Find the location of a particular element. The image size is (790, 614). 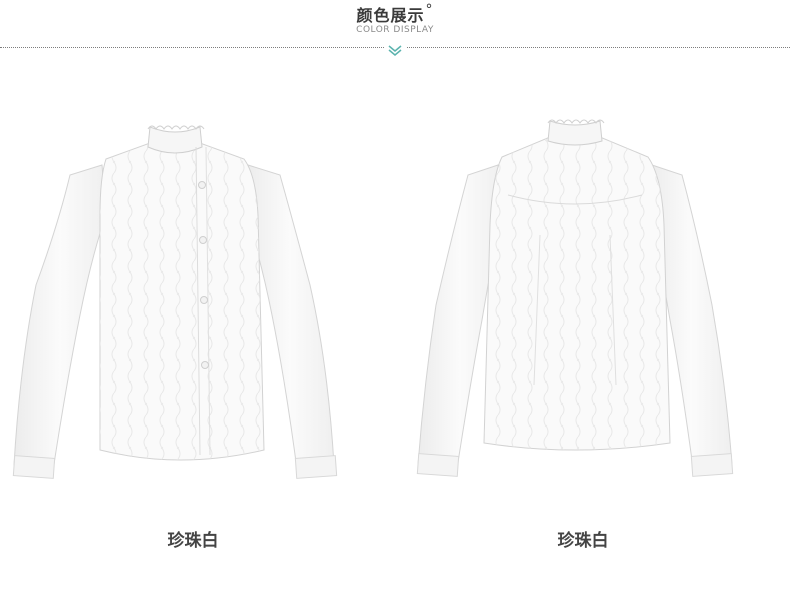

double-chevron-down-icon is located at coordinates (395, 50).